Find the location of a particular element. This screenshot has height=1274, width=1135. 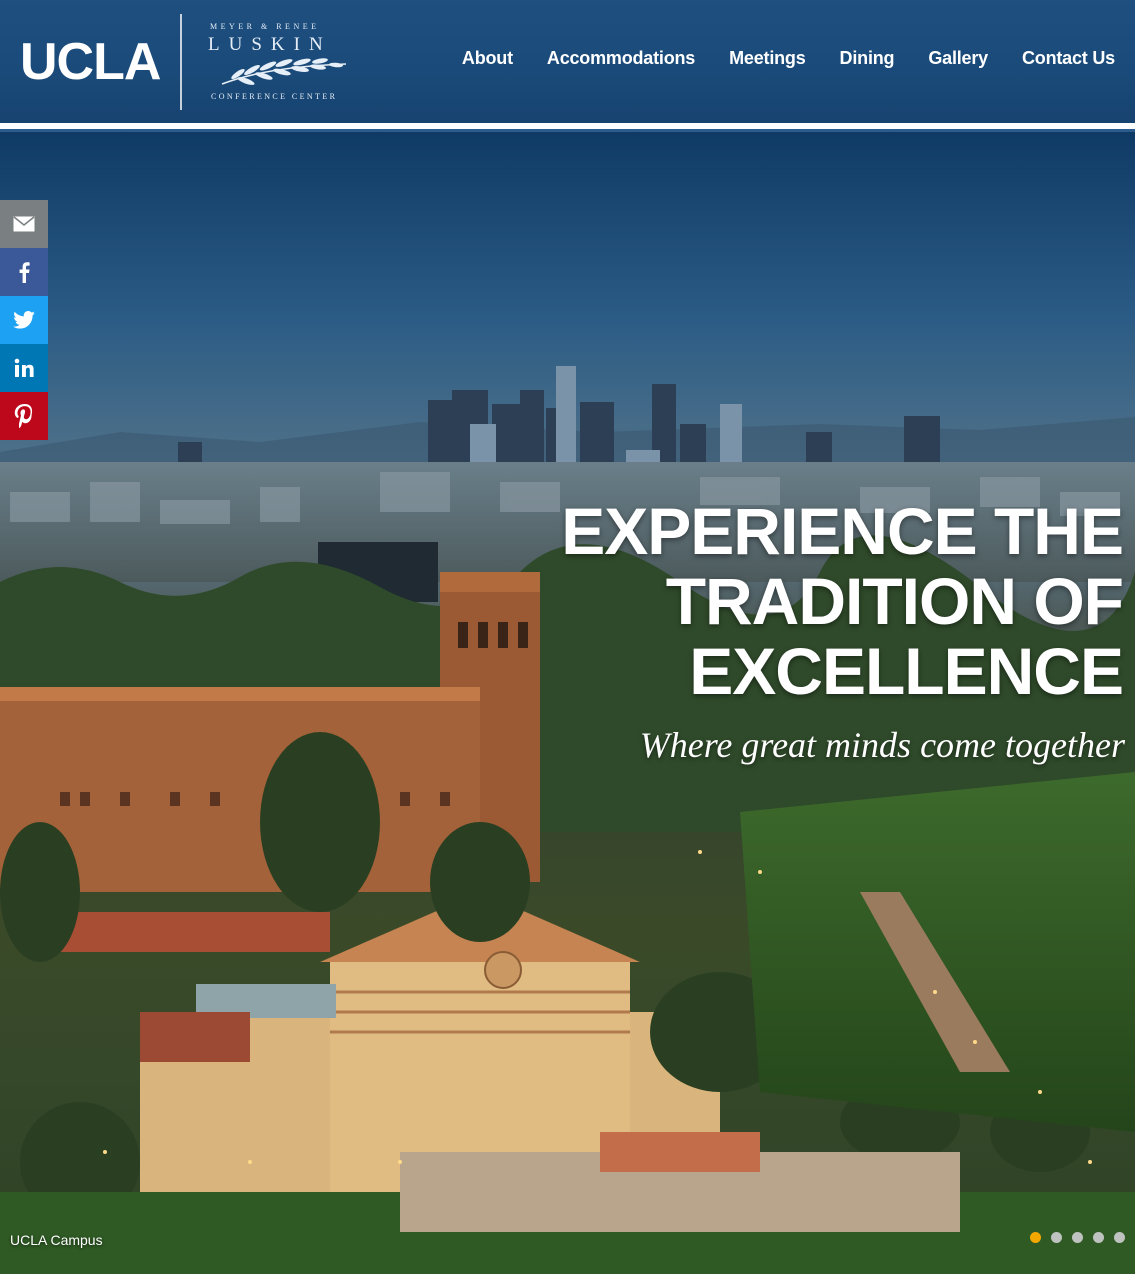

twitter-icon is located at coordinates (24, 320).